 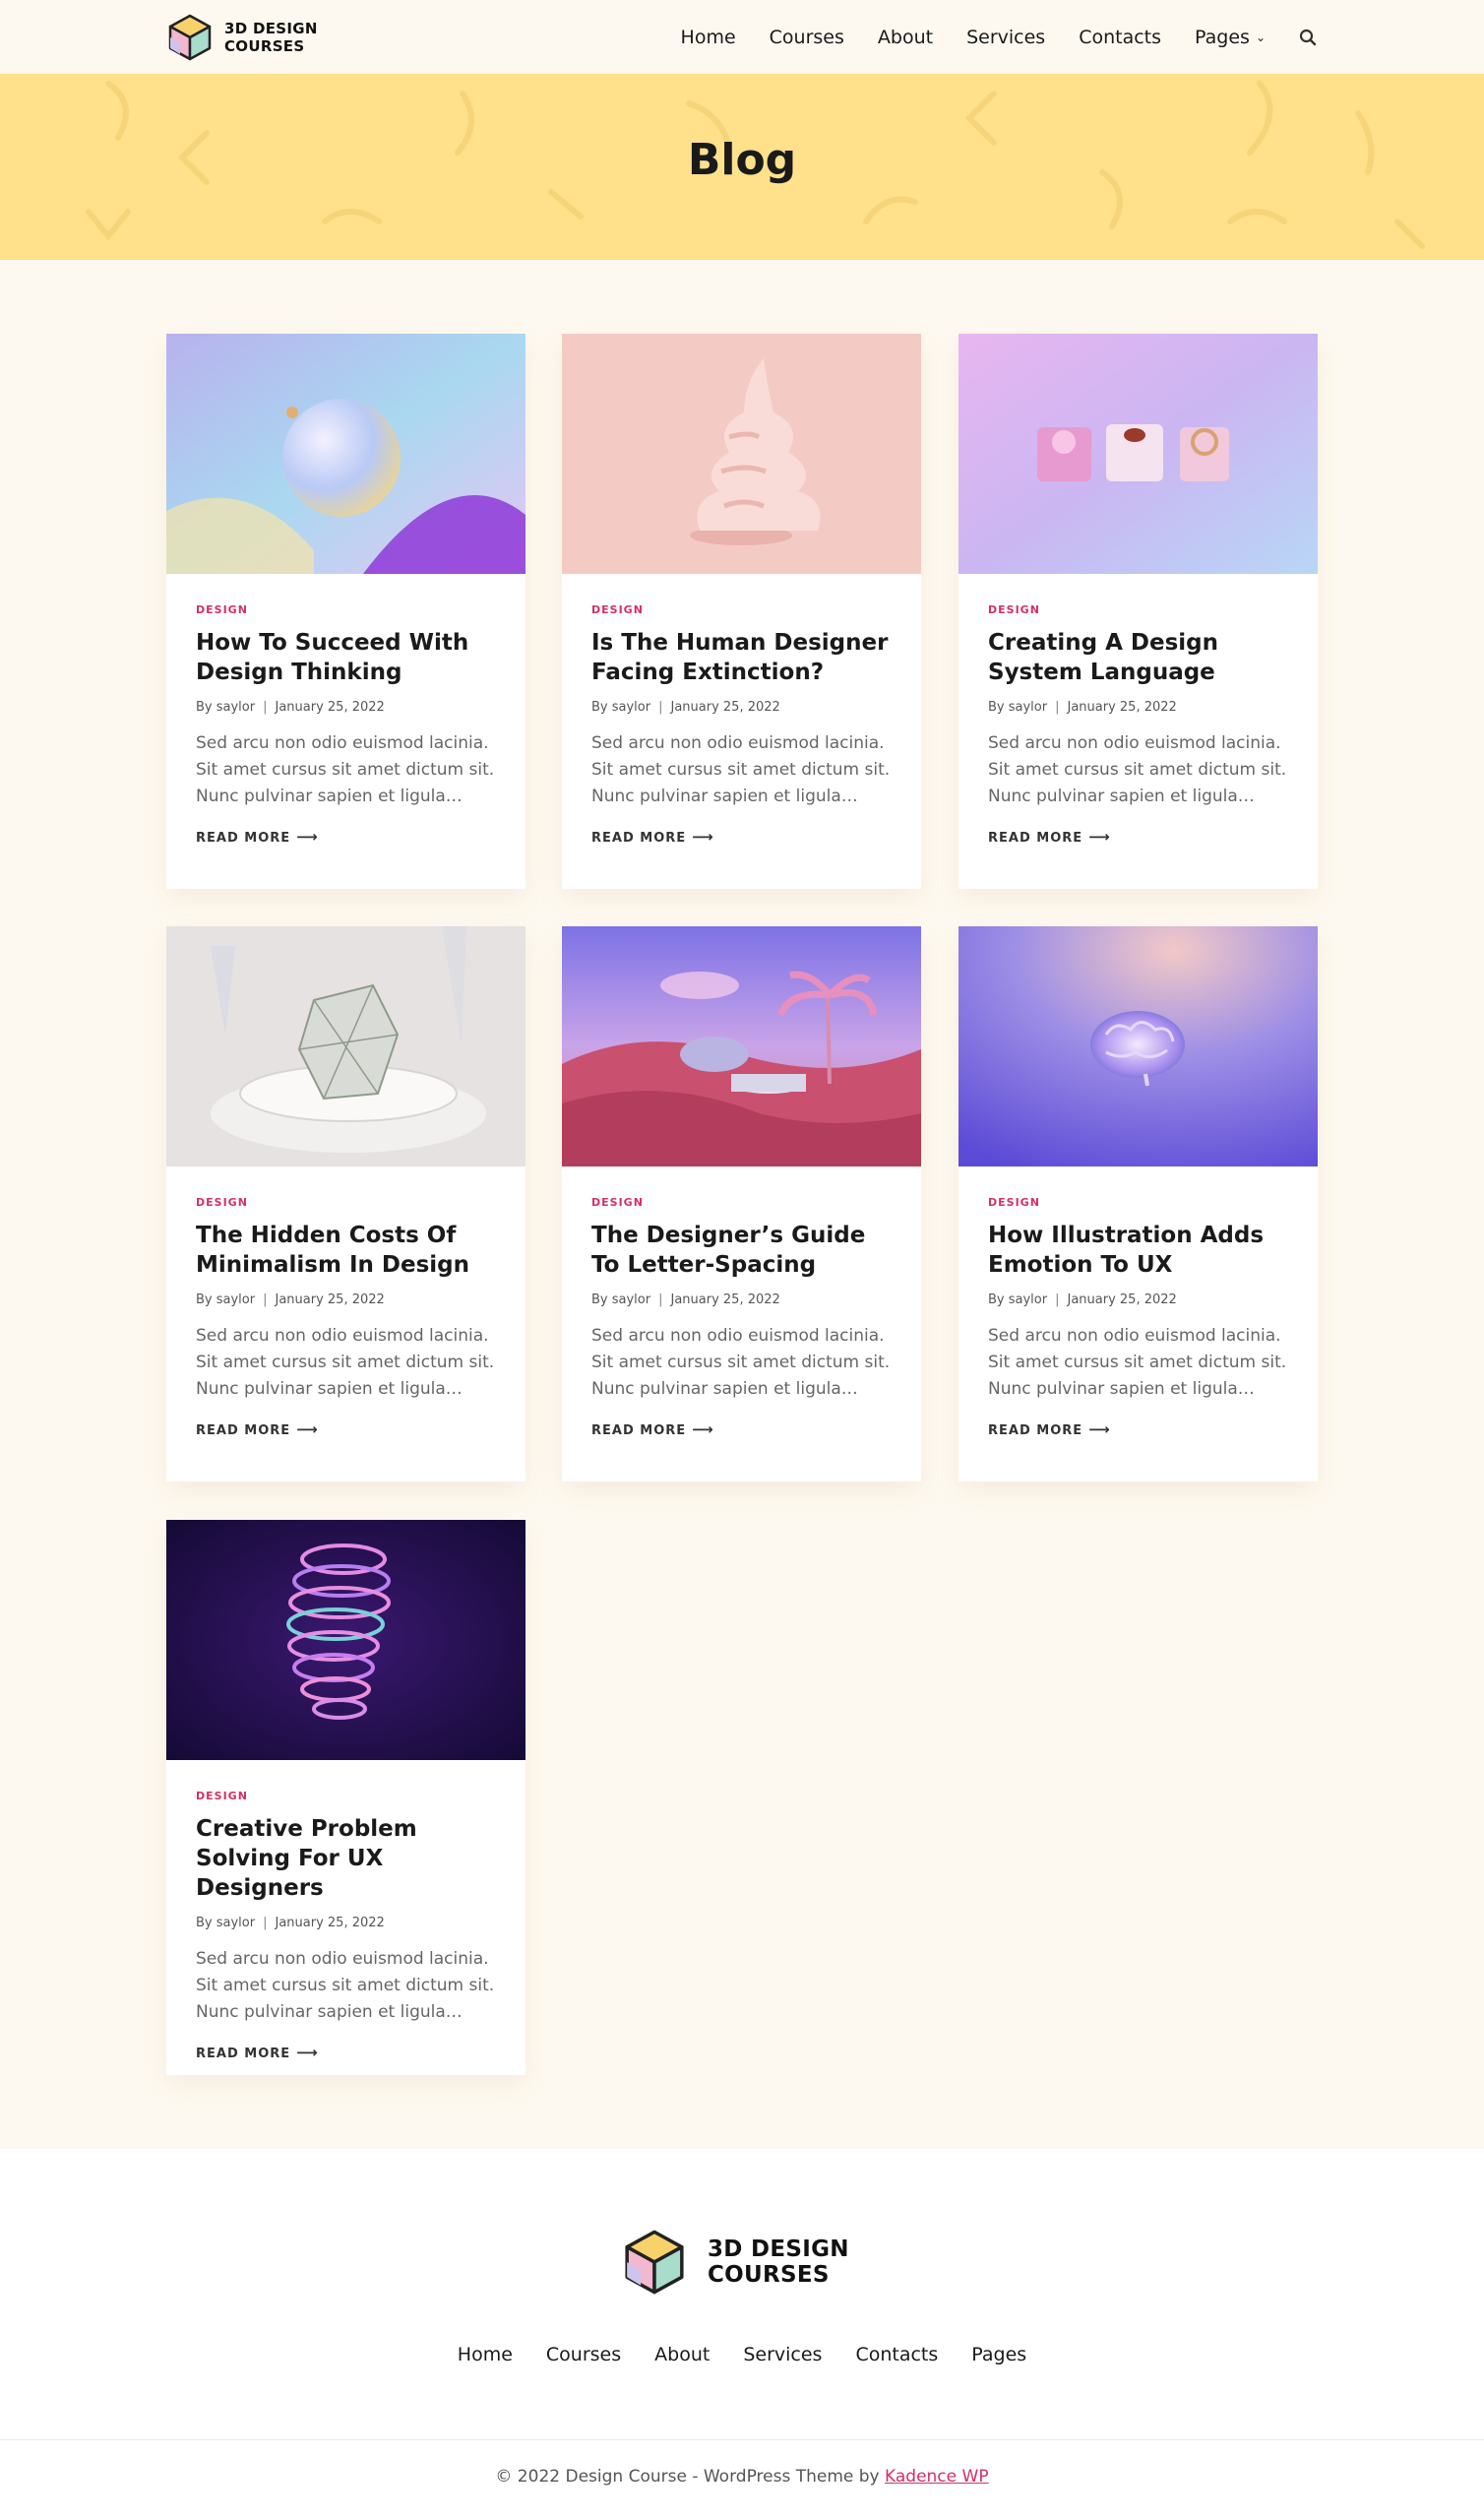 I want to click on footer-nav-services: Services, so click(x=783, y=2354).